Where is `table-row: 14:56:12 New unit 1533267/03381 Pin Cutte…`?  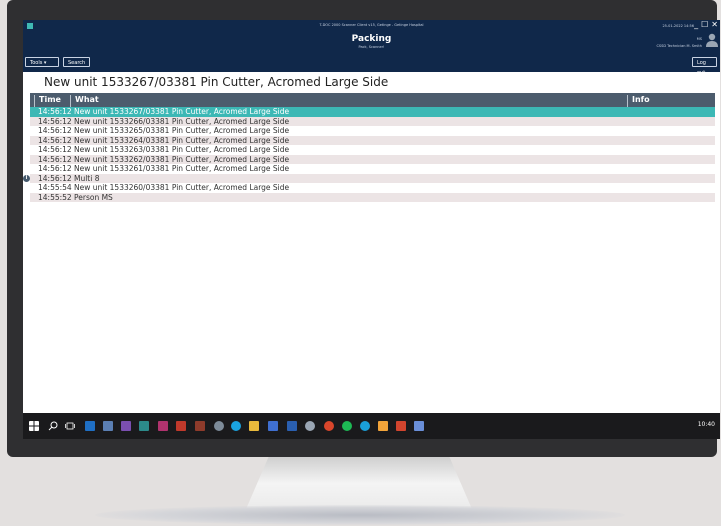 table-row: 14:56:12 New unit 1533267/03381 Pin Cutte… is located at coordinates (372, 112).